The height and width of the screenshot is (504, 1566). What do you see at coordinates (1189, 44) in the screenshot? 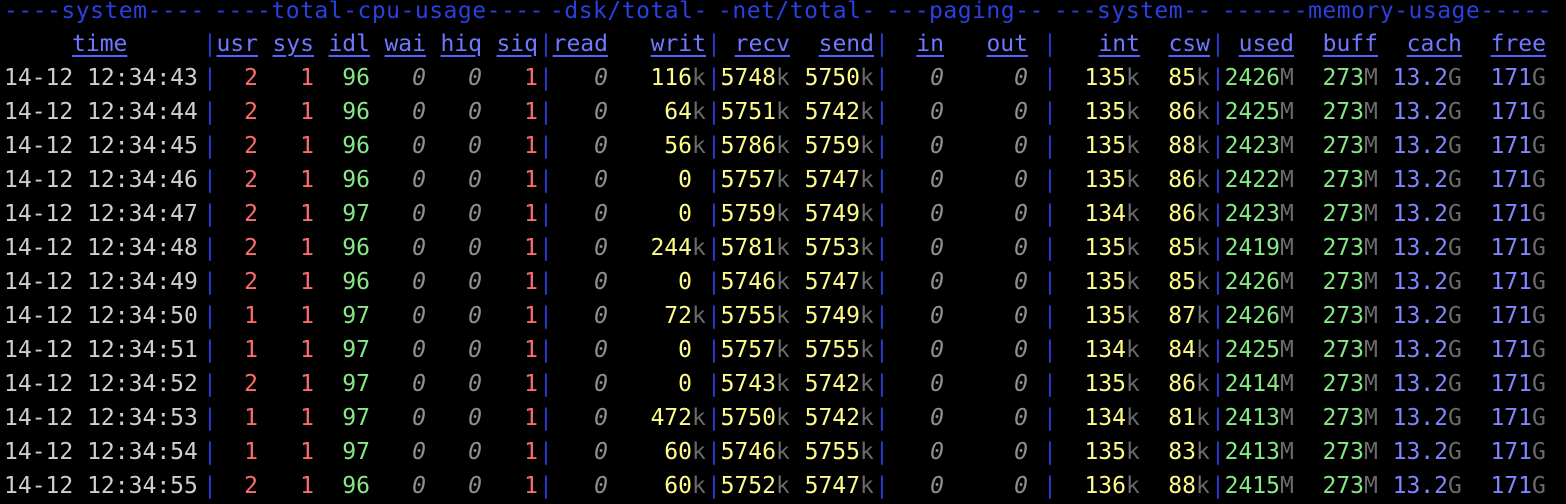
I see `column-header-csw: csw` at bounding box center [1189, 44].